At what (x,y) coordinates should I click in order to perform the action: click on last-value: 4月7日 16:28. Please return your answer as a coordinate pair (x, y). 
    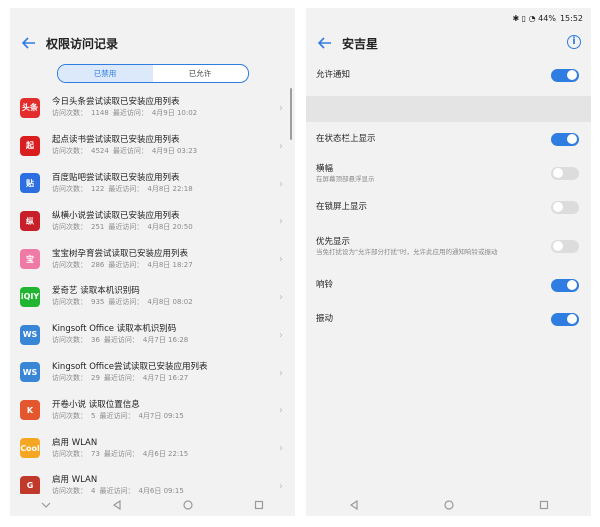
    Looking at the image, I should click on (165, 340).